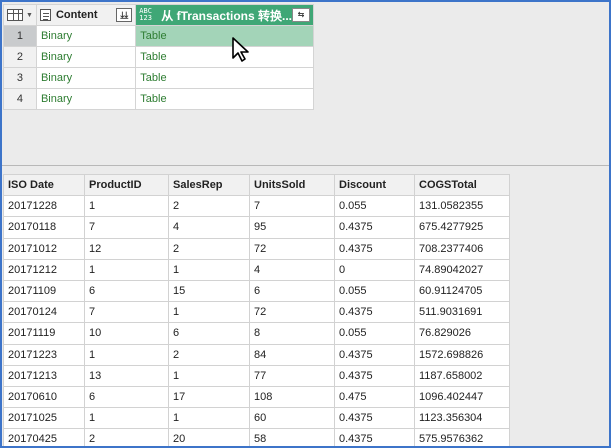 Image resolution: width=611 pixels, height=448 pixels. Describe the element at coordinates (44, 206) in the screenshot. I see `table-cell: 20171228` at that location.